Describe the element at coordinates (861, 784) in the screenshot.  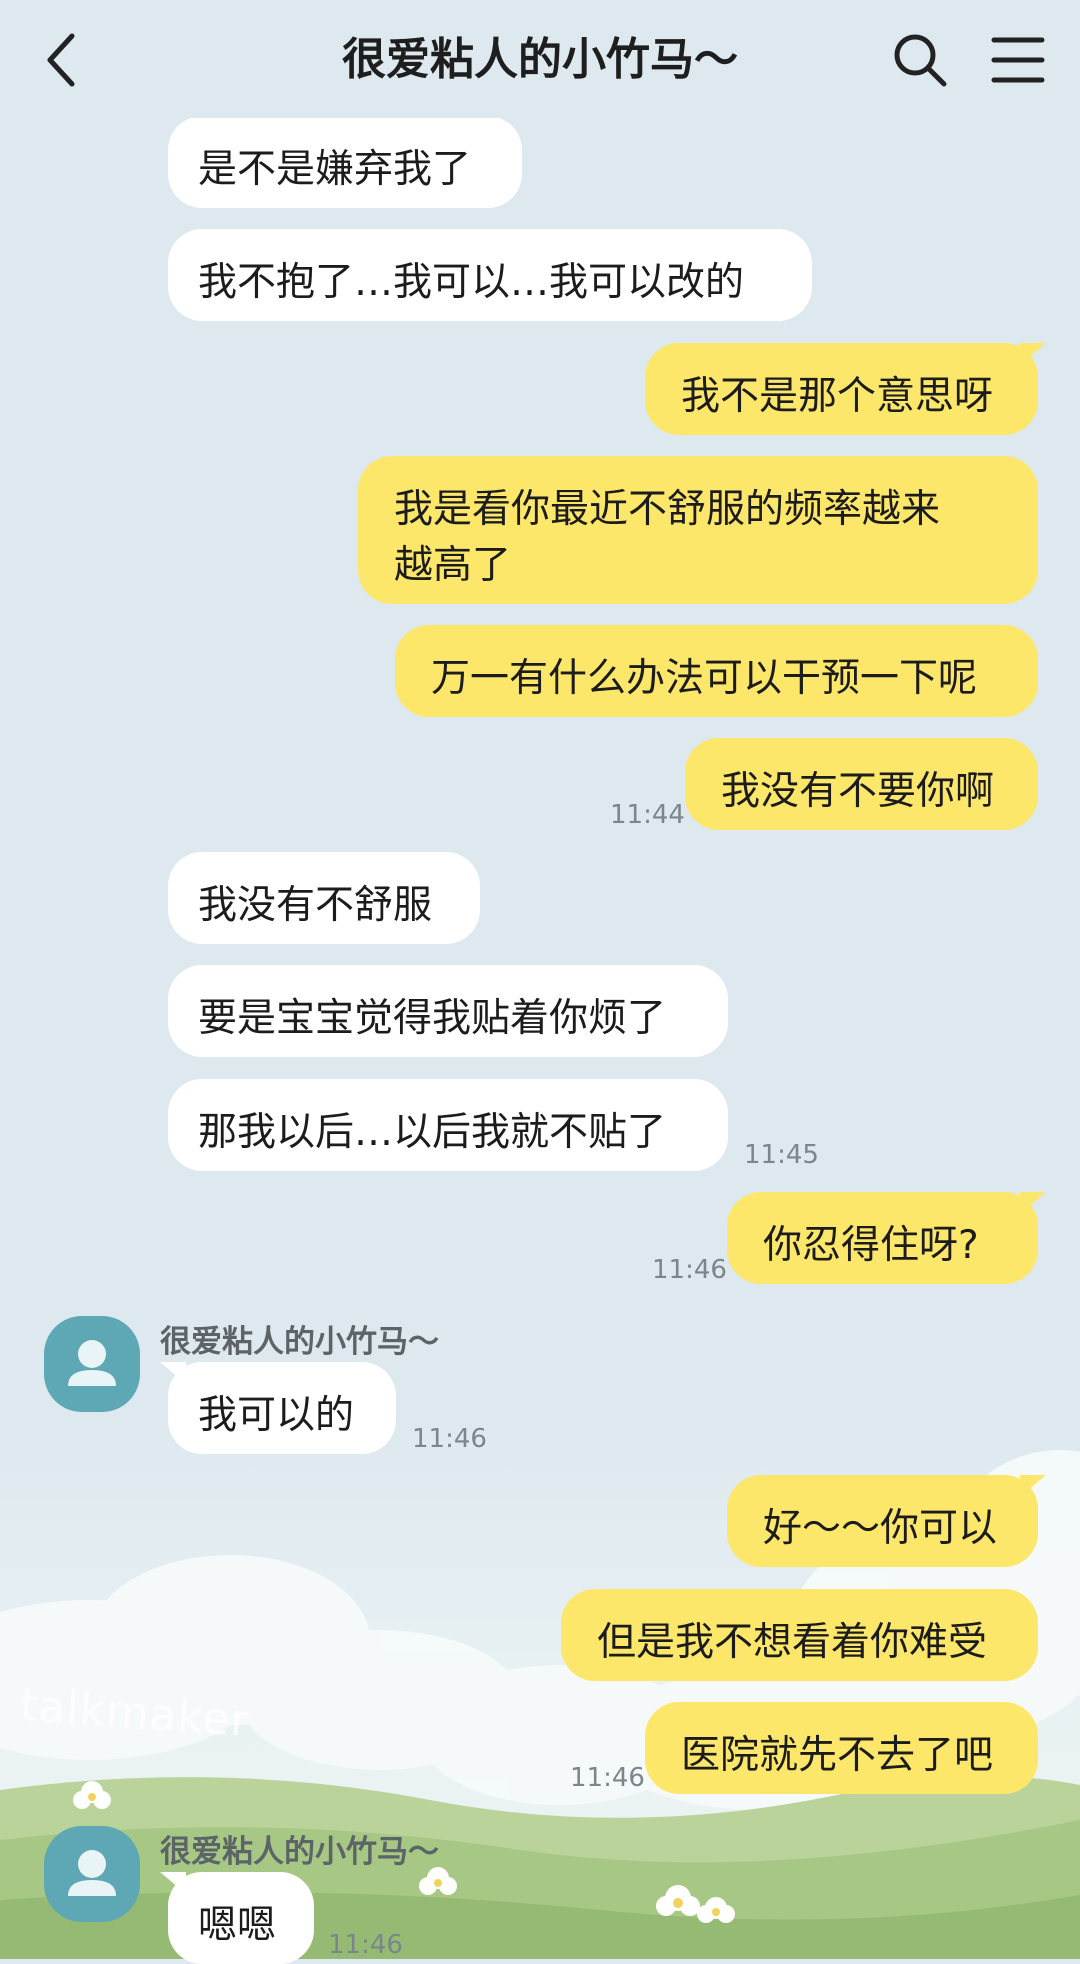
I see `message-bubble: 我没有不要你啊` at that location.